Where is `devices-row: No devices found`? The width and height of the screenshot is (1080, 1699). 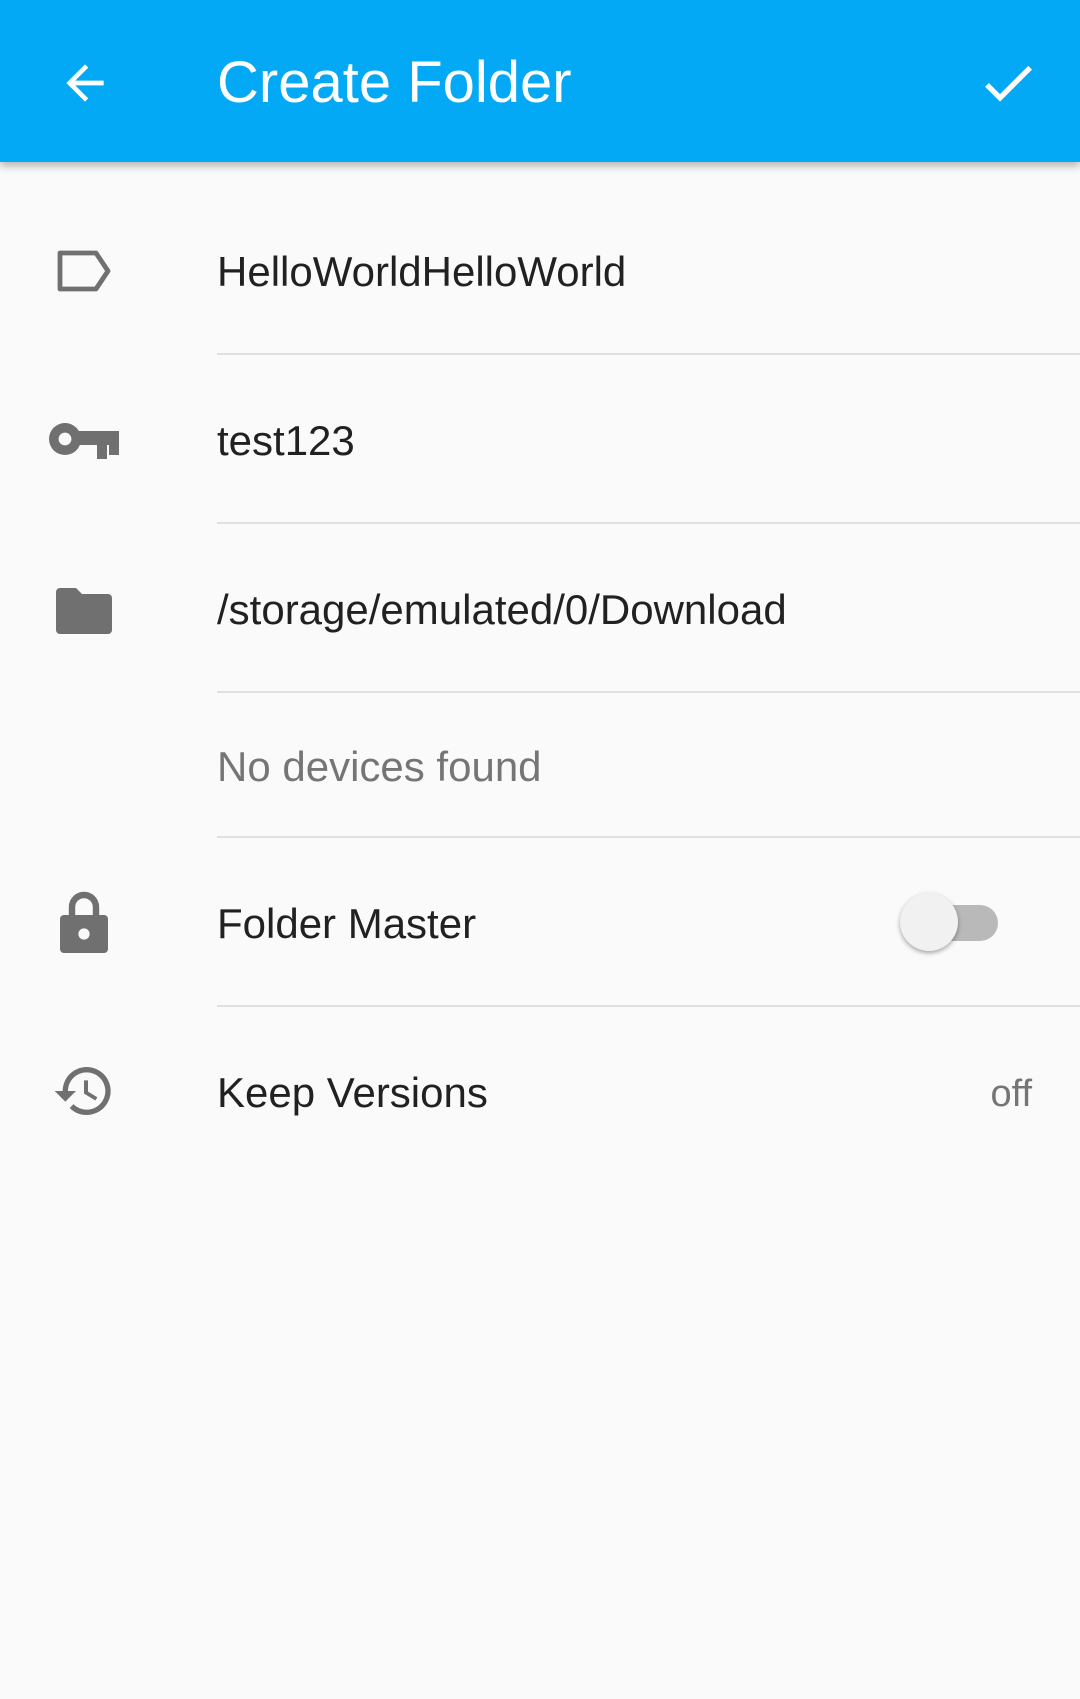 devices-row: No devices found is located at coordinates (540, 765).